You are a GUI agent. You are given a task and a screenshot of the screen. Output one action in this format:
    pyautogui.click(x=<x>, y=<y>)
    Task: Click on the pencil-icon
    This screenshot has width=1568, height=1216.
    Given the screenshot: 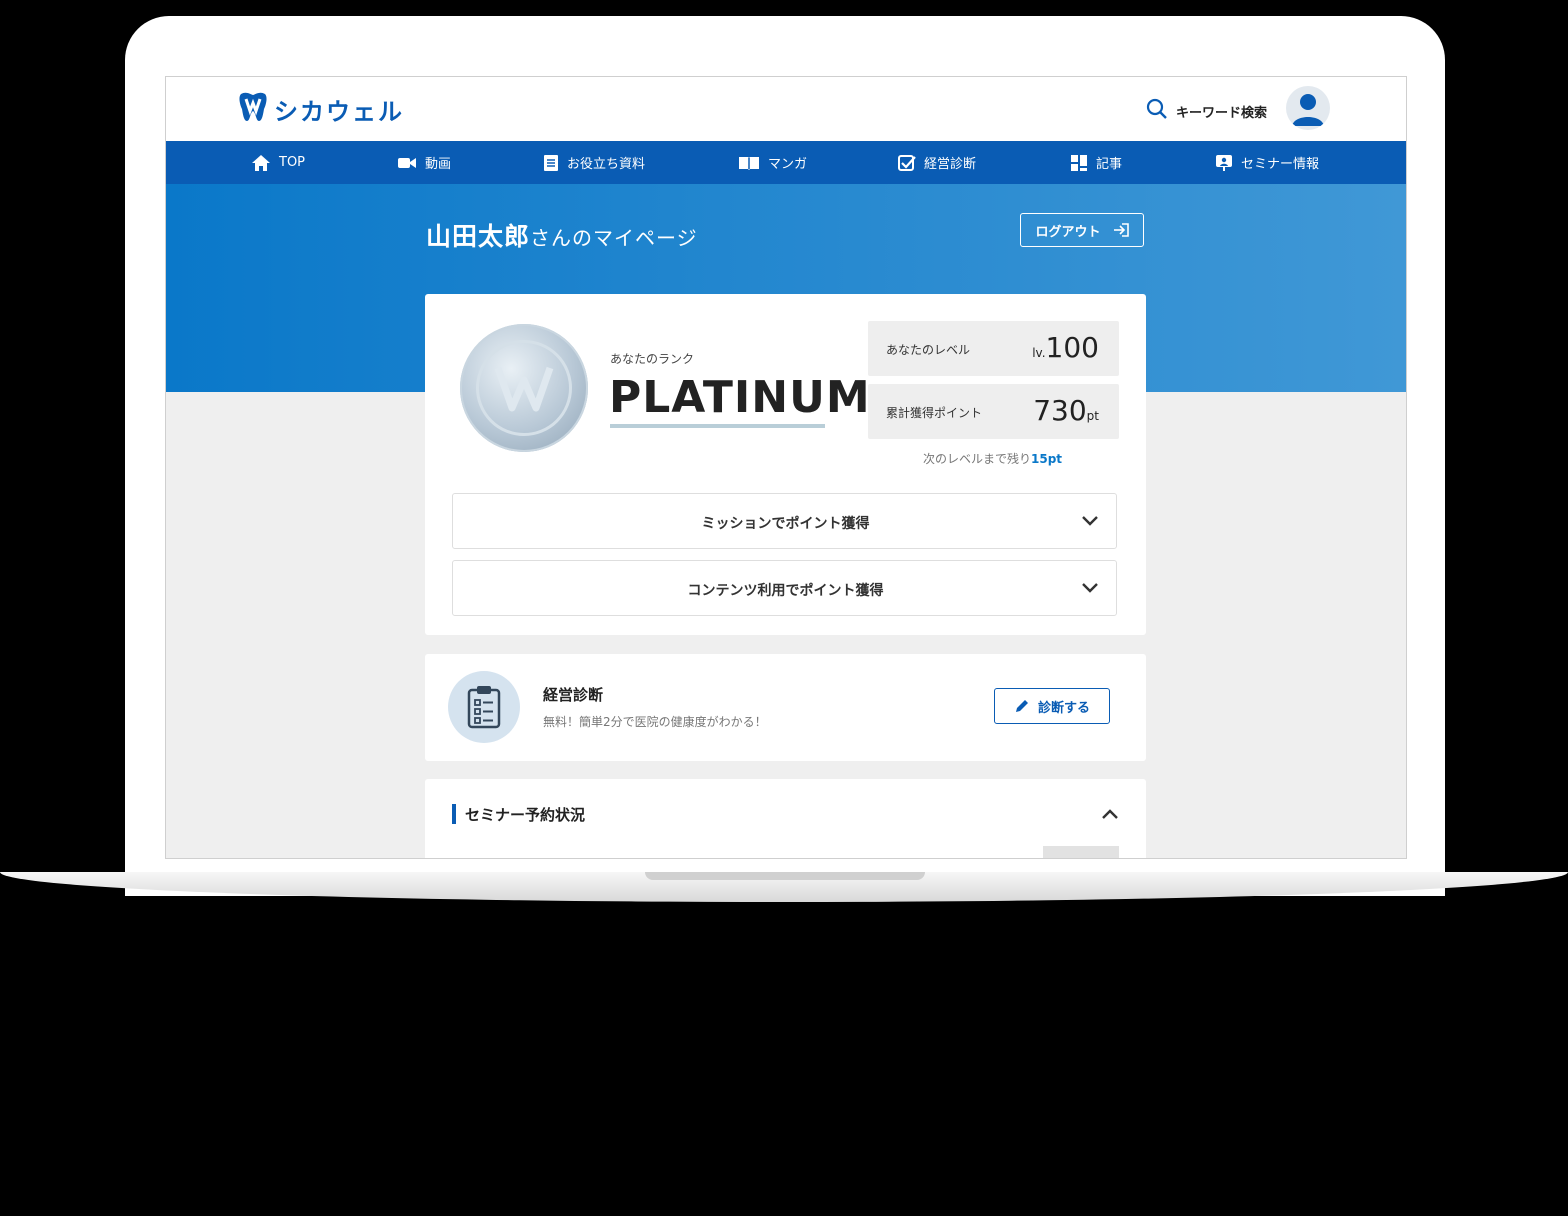 What is the action you would take?
    pyautogui.click(x=1021, y=706)
    